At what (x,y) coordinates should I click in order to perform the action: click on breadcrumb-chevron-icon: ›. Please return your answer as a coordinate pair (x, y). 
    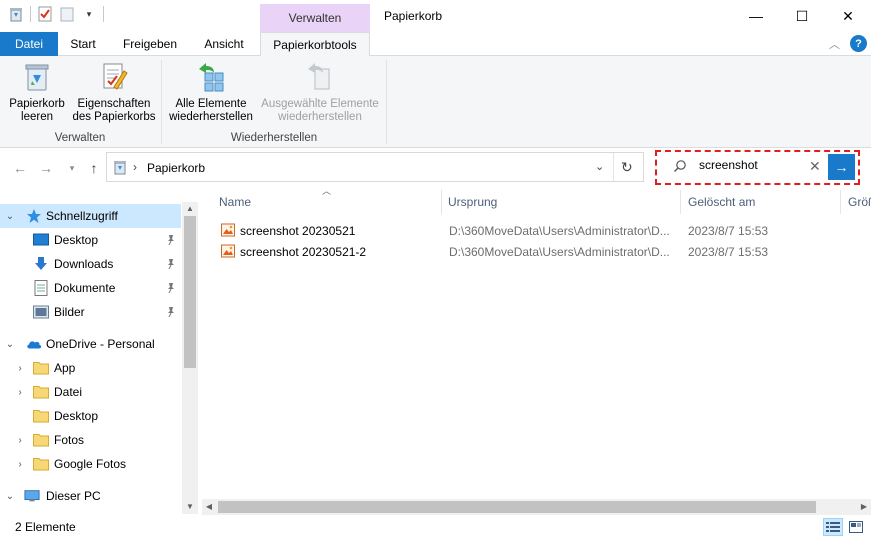
    Looking at the image, I should click on (135, 167).